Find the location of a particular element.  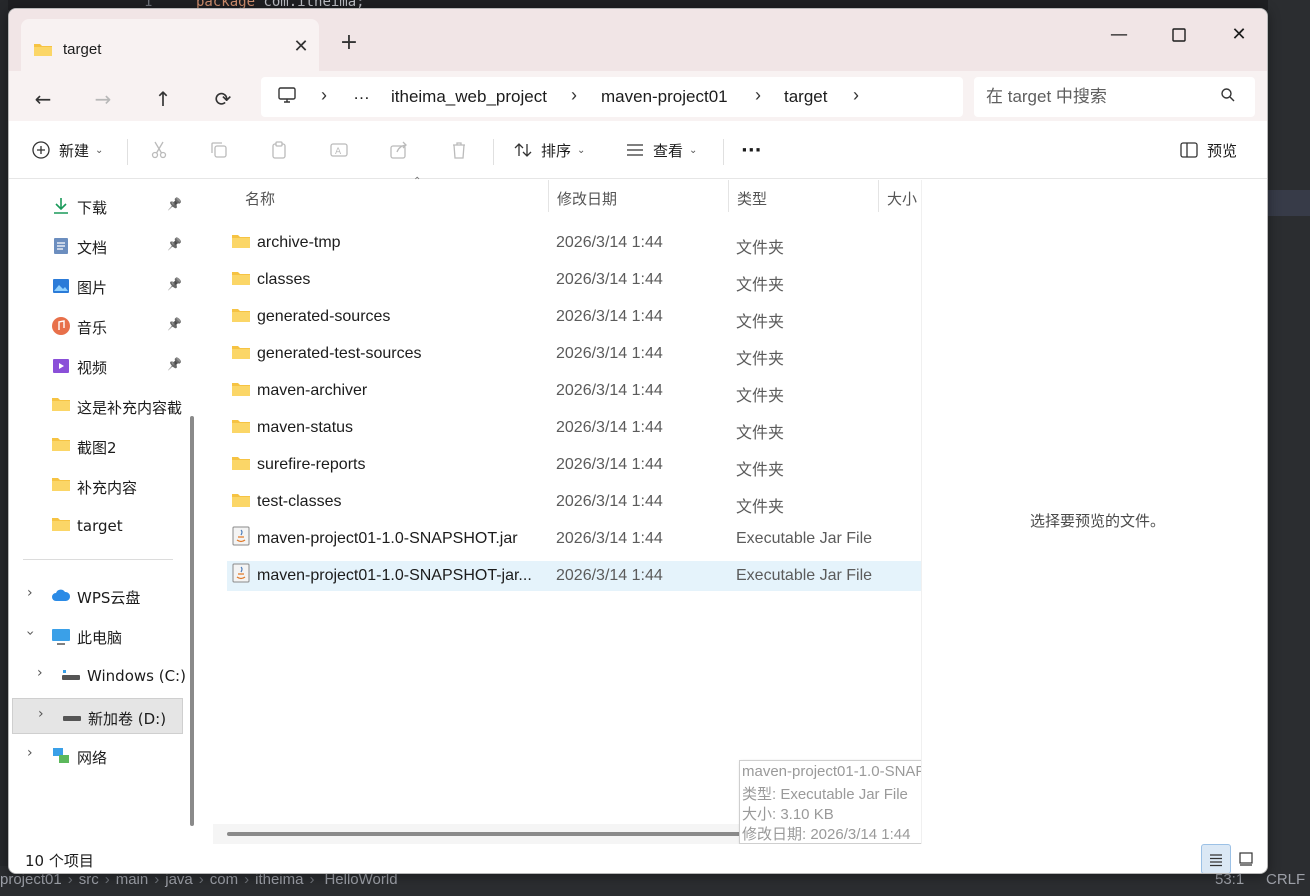

rename-button: A is located at coordinates (339, 150).